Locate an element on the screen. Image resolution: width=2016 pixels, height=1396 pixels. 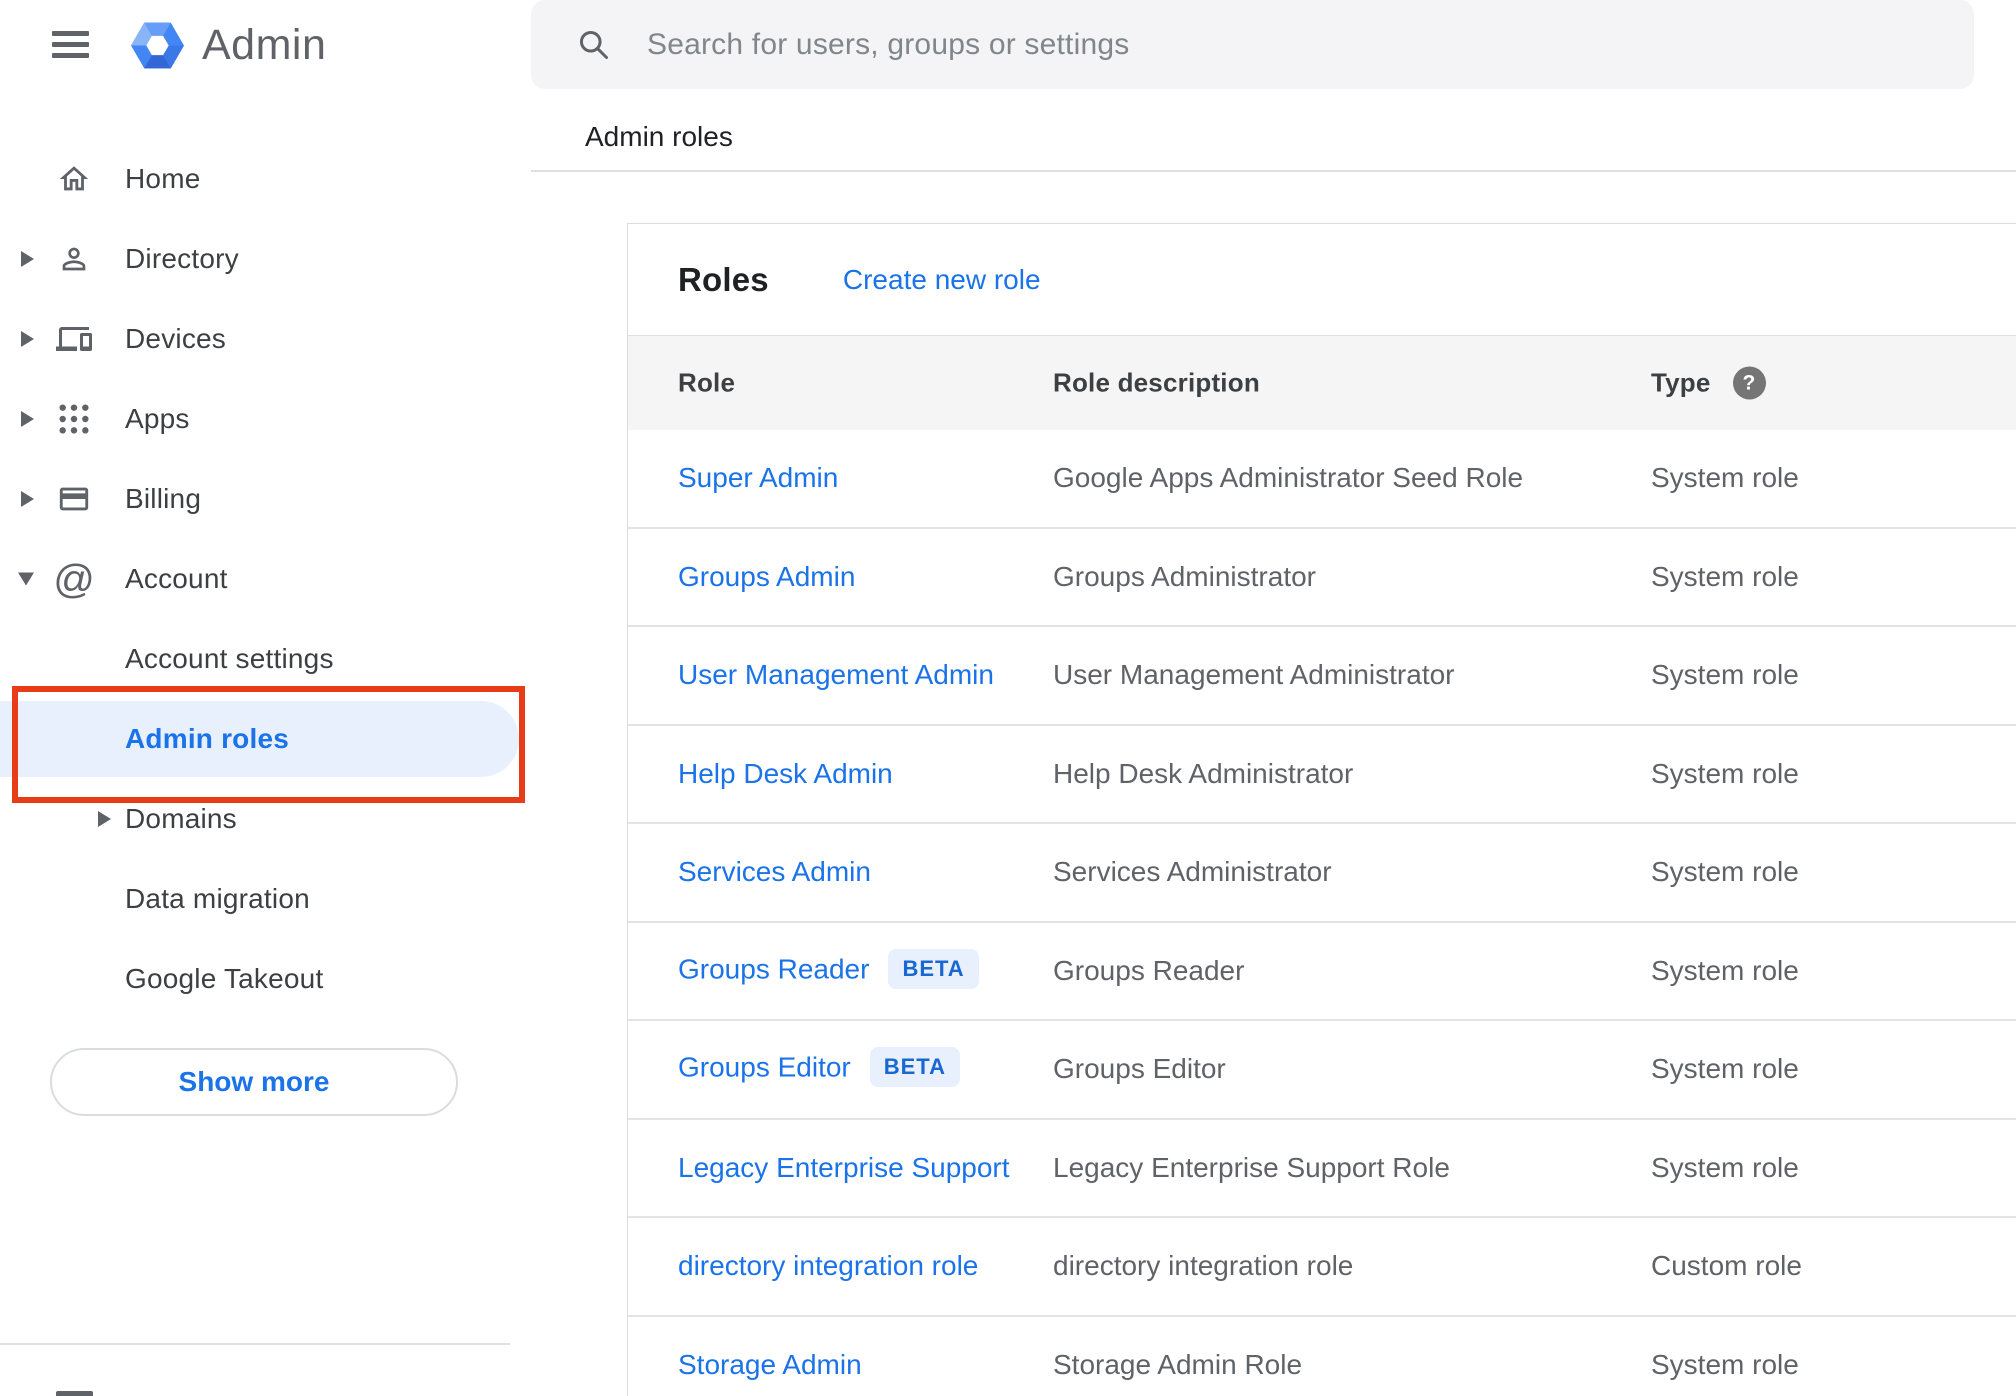
role-description-cell: Storage Admin Role is located at coordinates (1178, 1364).